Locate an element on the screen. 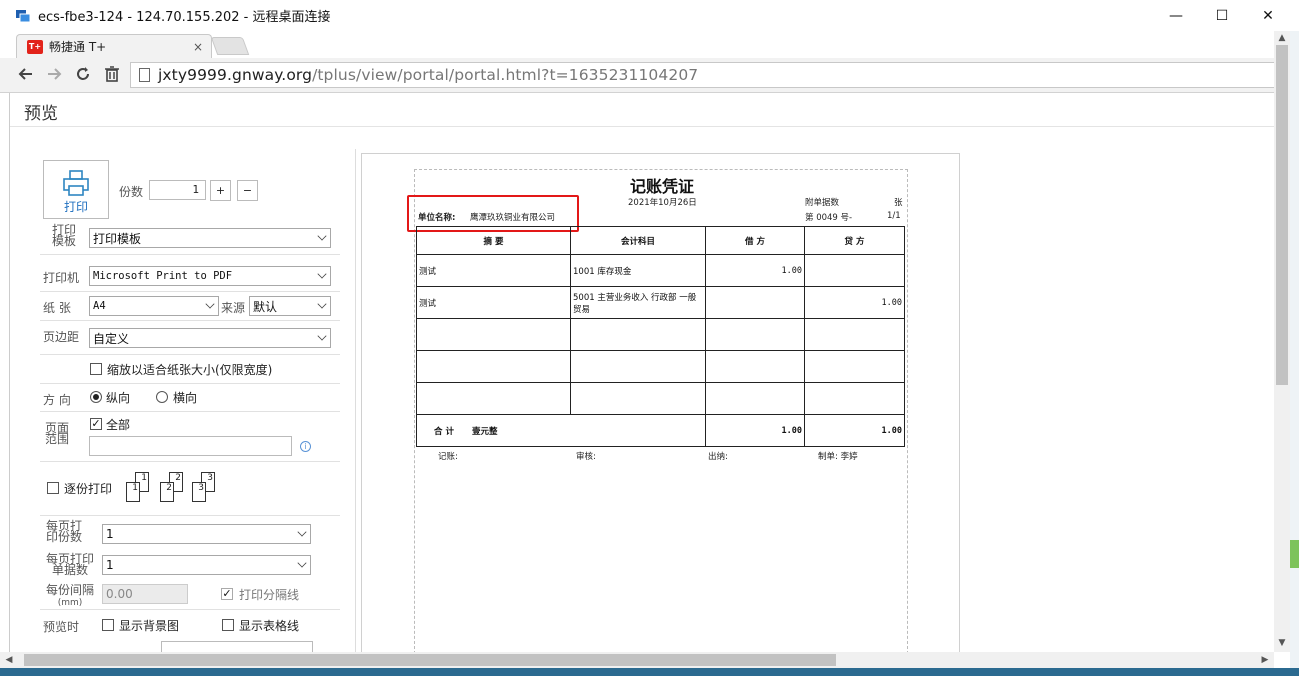 The width and height of the screenshot is (1299, 676). total-in-words: 壹元整 is located at coordinates (484, 431).